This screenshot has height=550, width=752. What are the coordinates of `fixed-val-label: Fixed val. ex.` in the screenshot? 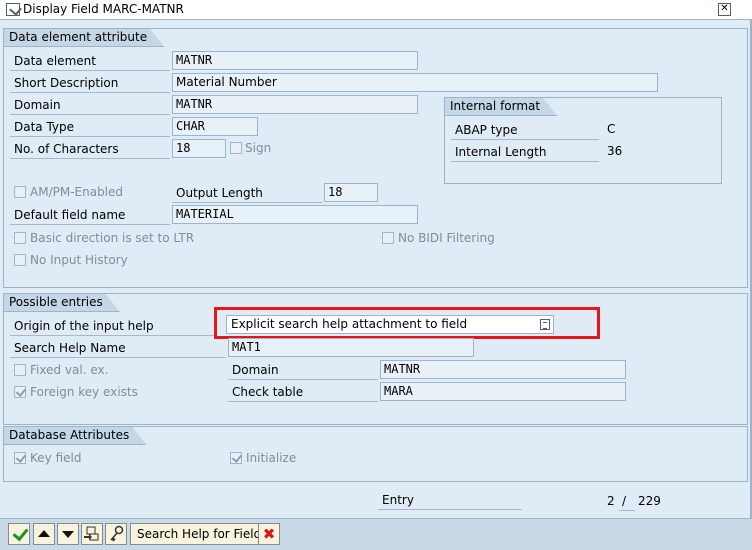 It's located at (69, 370).